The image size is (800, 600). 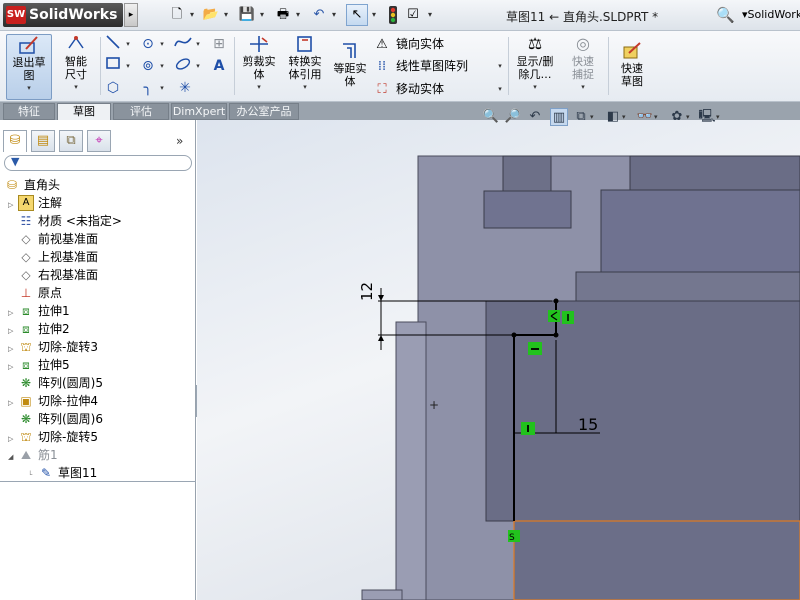 I want to click on fillet-icon: ╮, so click(x=148, y=88).